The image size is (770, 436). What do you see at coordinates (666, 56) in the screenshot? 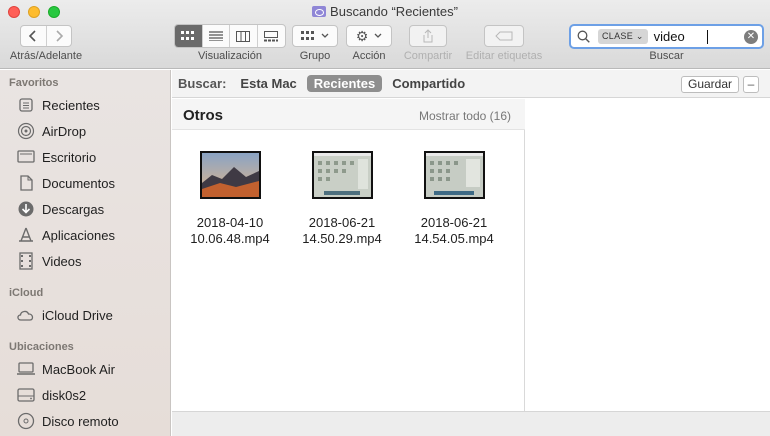
I see `search-label: Buscar` at bounding box center [666, 56].